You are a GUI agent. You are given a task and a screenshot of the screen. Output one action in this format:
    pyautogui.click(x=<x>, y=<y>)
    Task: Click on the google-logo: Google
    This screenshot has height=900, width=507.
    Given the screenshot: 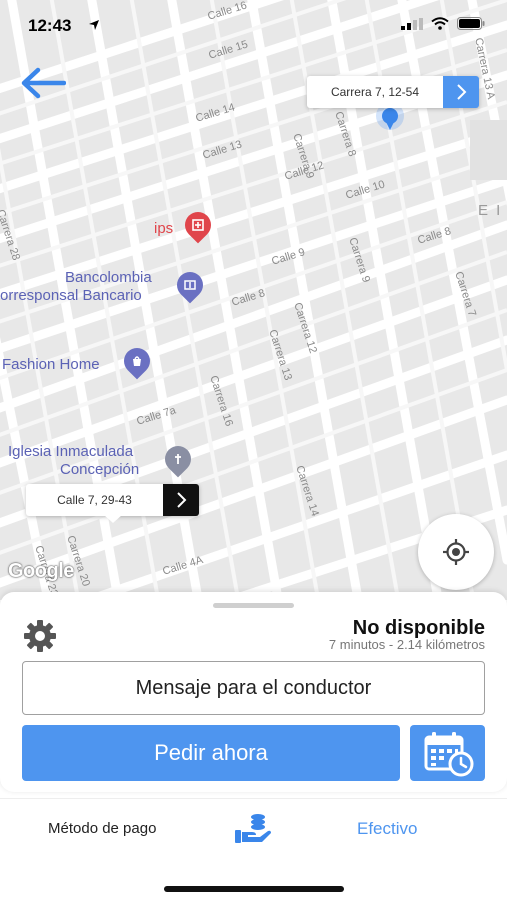 What is the action you would take?
    pyautogui.click(x=41, y=571)
    